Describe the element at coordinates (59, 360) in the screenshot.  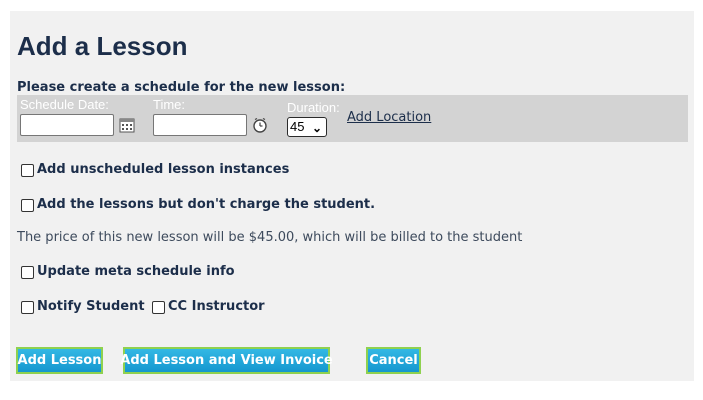
I see `add-lesson-button: Add Lesson` at that location.